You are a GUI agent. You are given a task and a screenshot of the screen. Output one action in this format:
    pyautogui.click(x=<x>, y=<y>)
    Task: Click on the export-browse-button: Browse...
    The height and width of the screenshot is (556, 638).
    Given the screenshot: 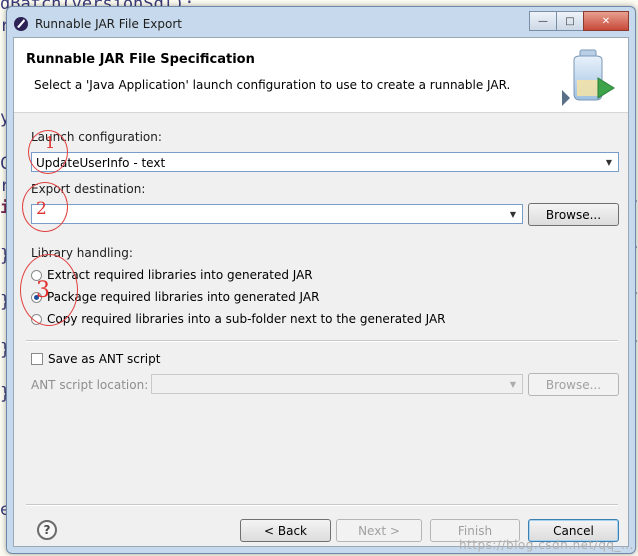 What is the action you would take?
    pyautogui.click(x=573, y=214)
    